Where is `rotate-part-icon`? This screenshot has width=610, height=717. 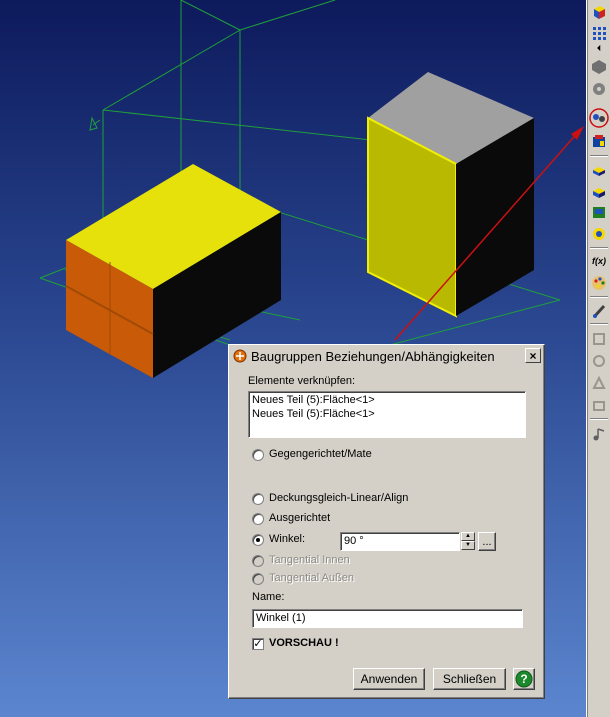 rotate-part-icon is located at coordinates (599, 234).